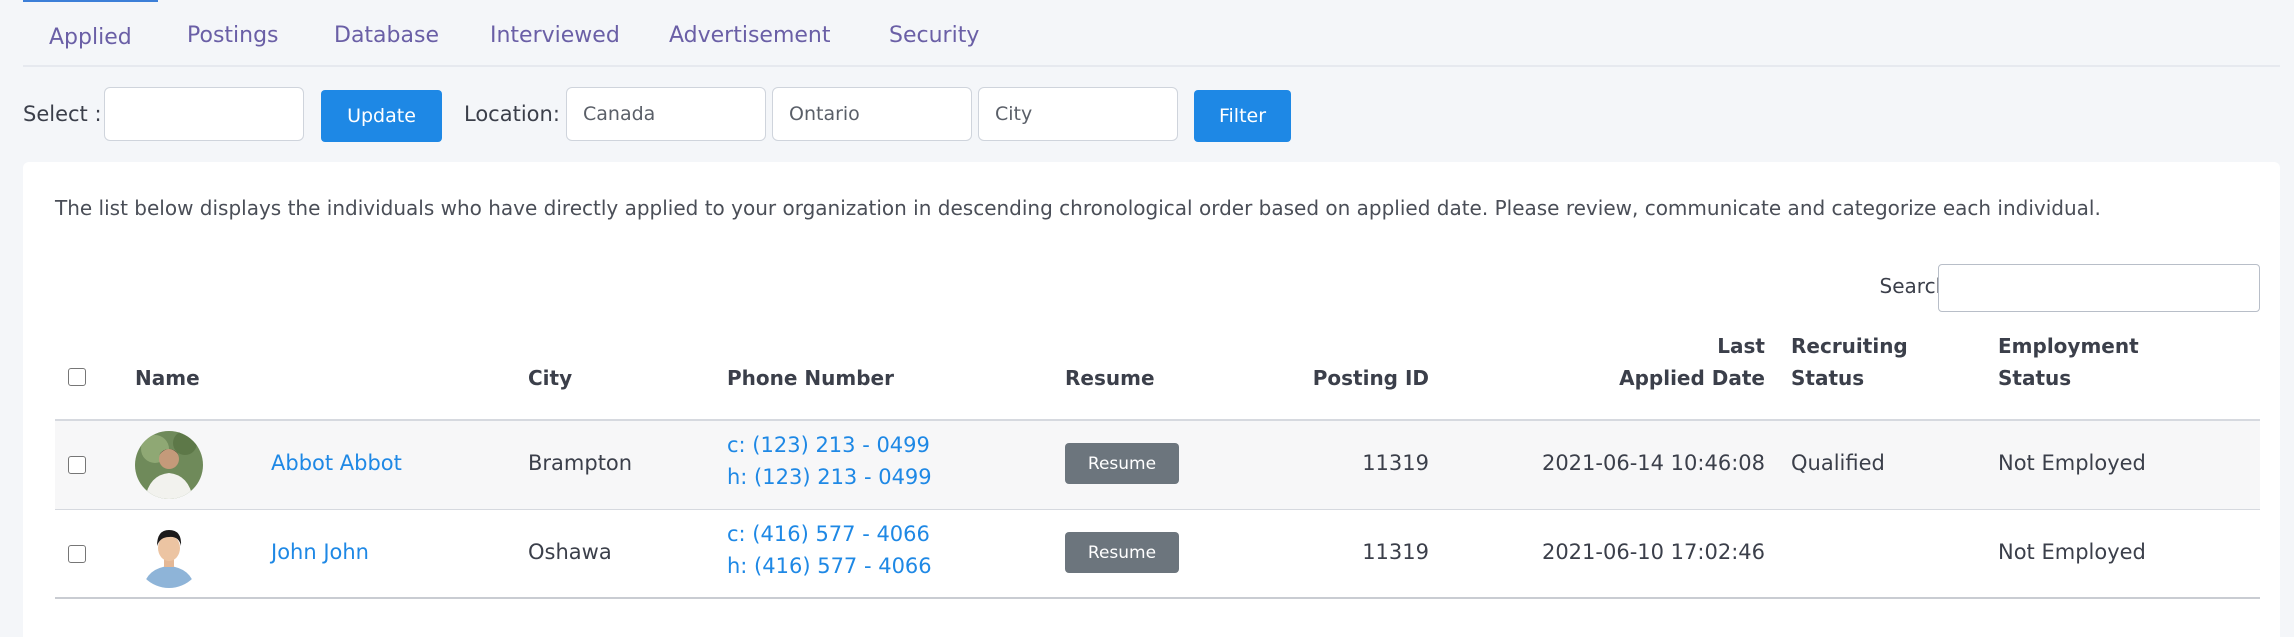  What do you see at coordinates (2068, 362) in the screenshot?
I see `header-employment-status: Employment Status` at bounding box center [2068, 362].